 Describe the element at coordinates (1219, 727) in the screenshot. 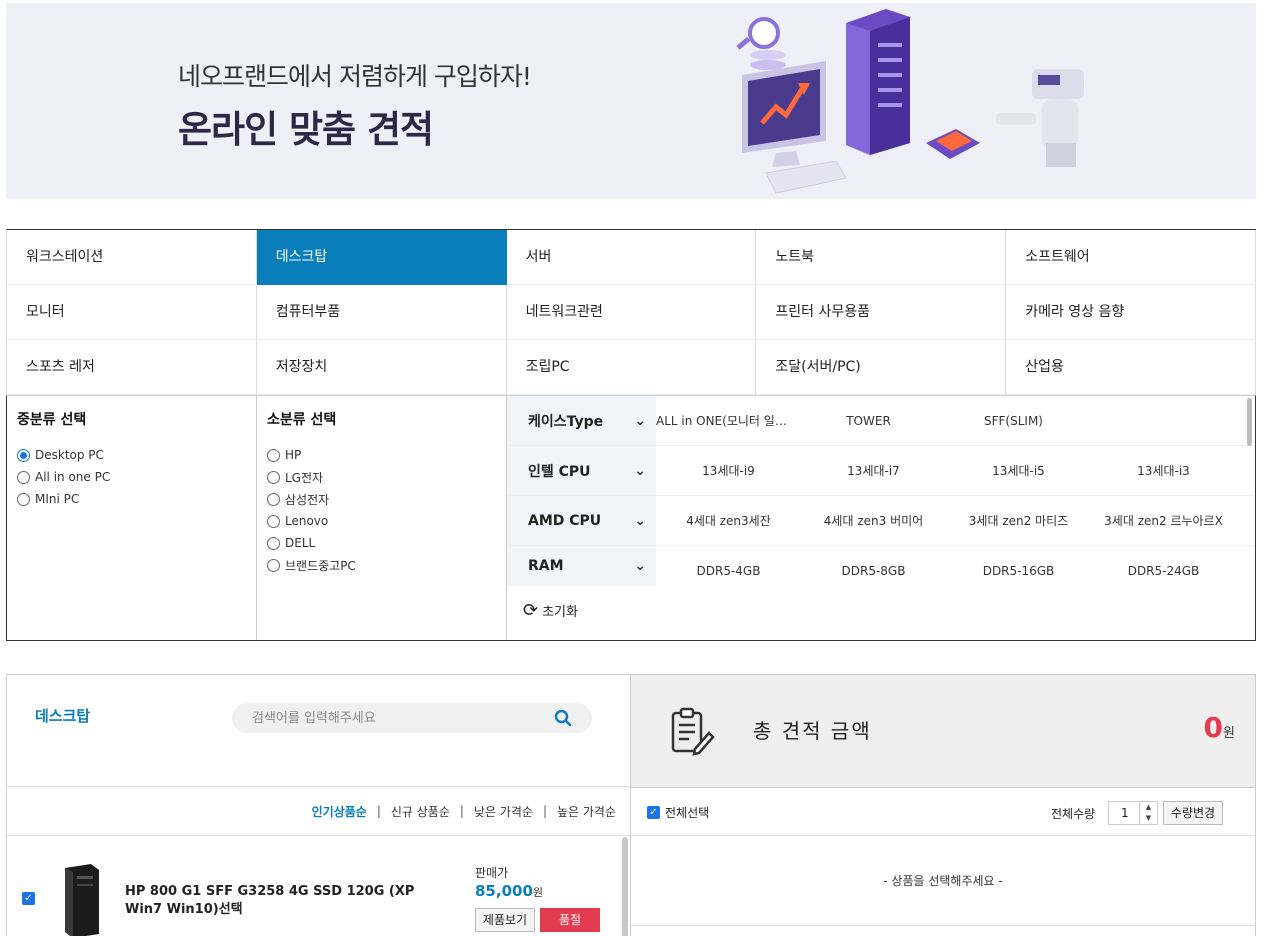

I see `estimate-amount: 0원` at that location.